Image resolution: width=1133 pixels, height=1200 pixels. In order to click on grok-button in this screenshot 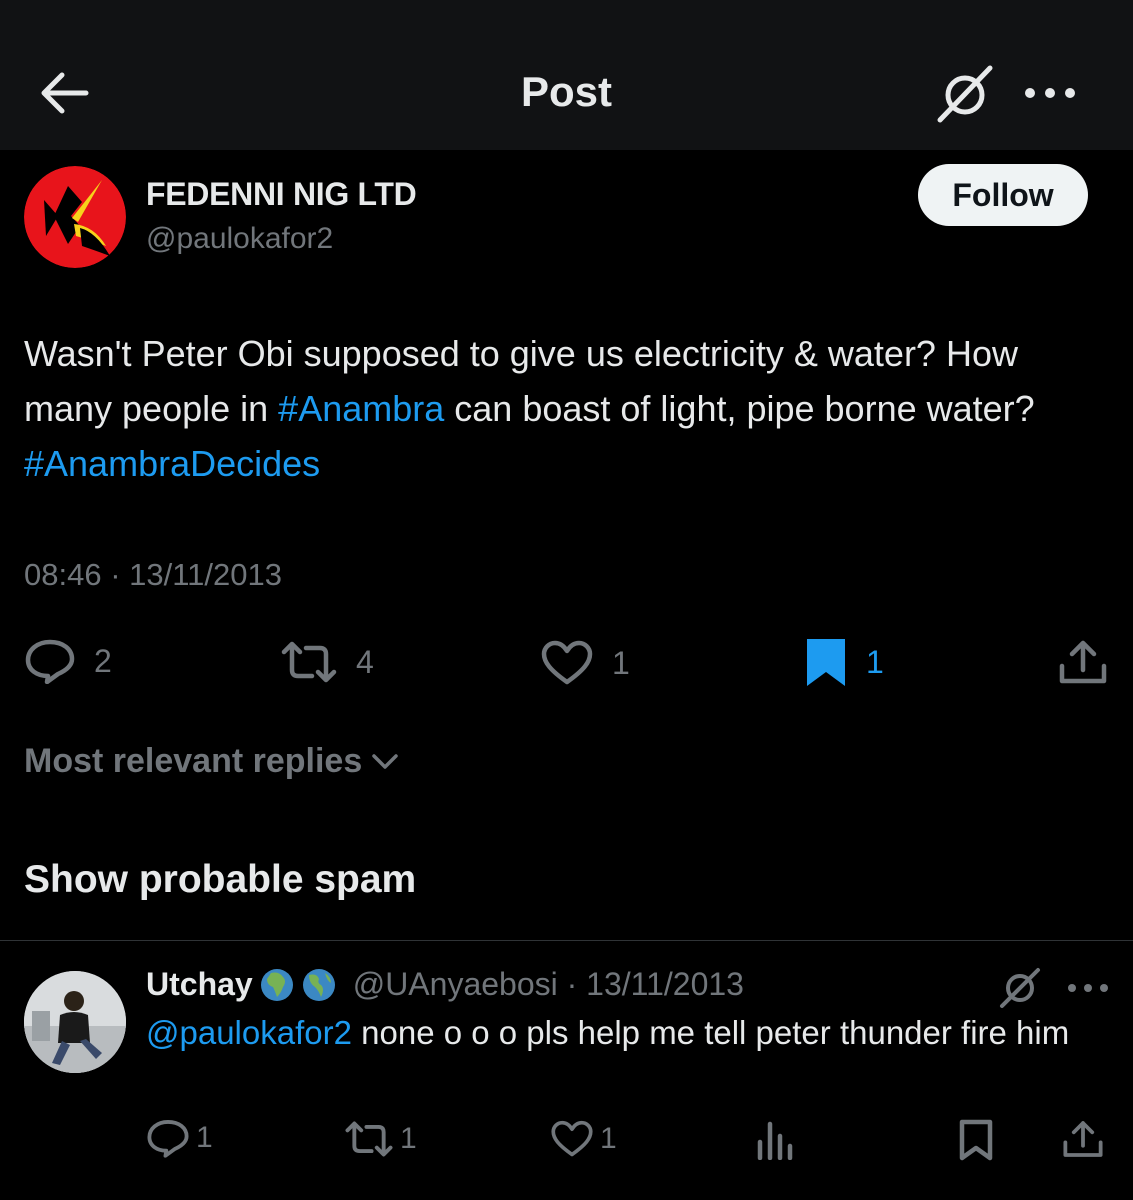, I will do `click(965, 94)`.